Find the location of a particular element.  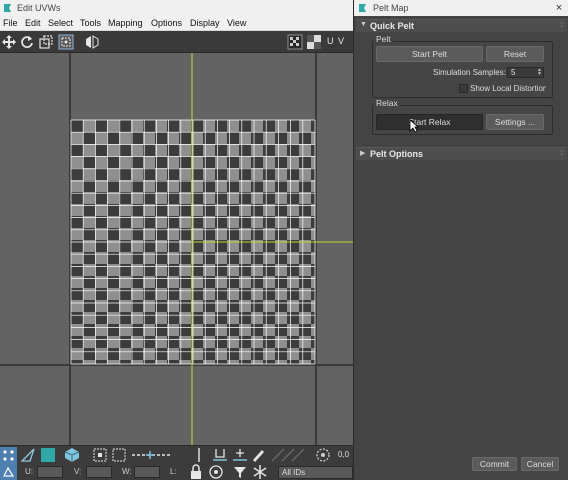

pen-icon is located at coordinates (258, 455).